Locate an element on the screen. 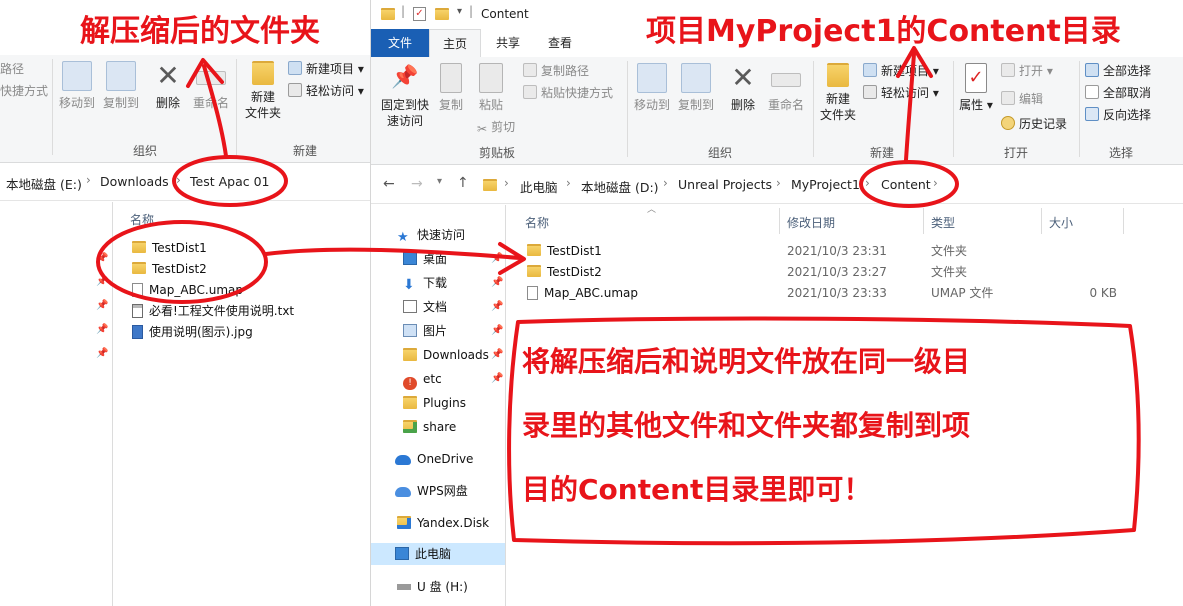  desktop-icon is located at coordinates (410, 258).